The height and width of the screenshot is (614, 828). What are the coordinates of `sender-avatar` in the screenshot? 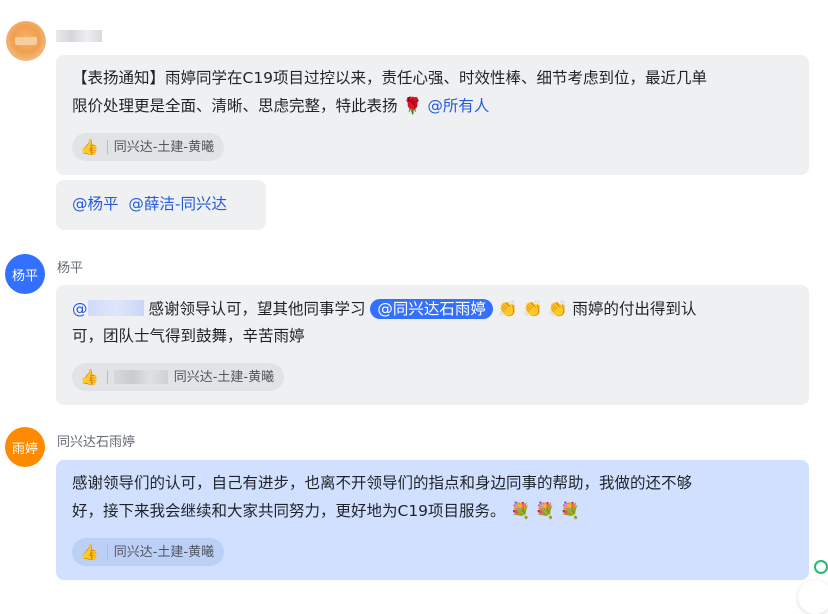 It's located at (26, 41).